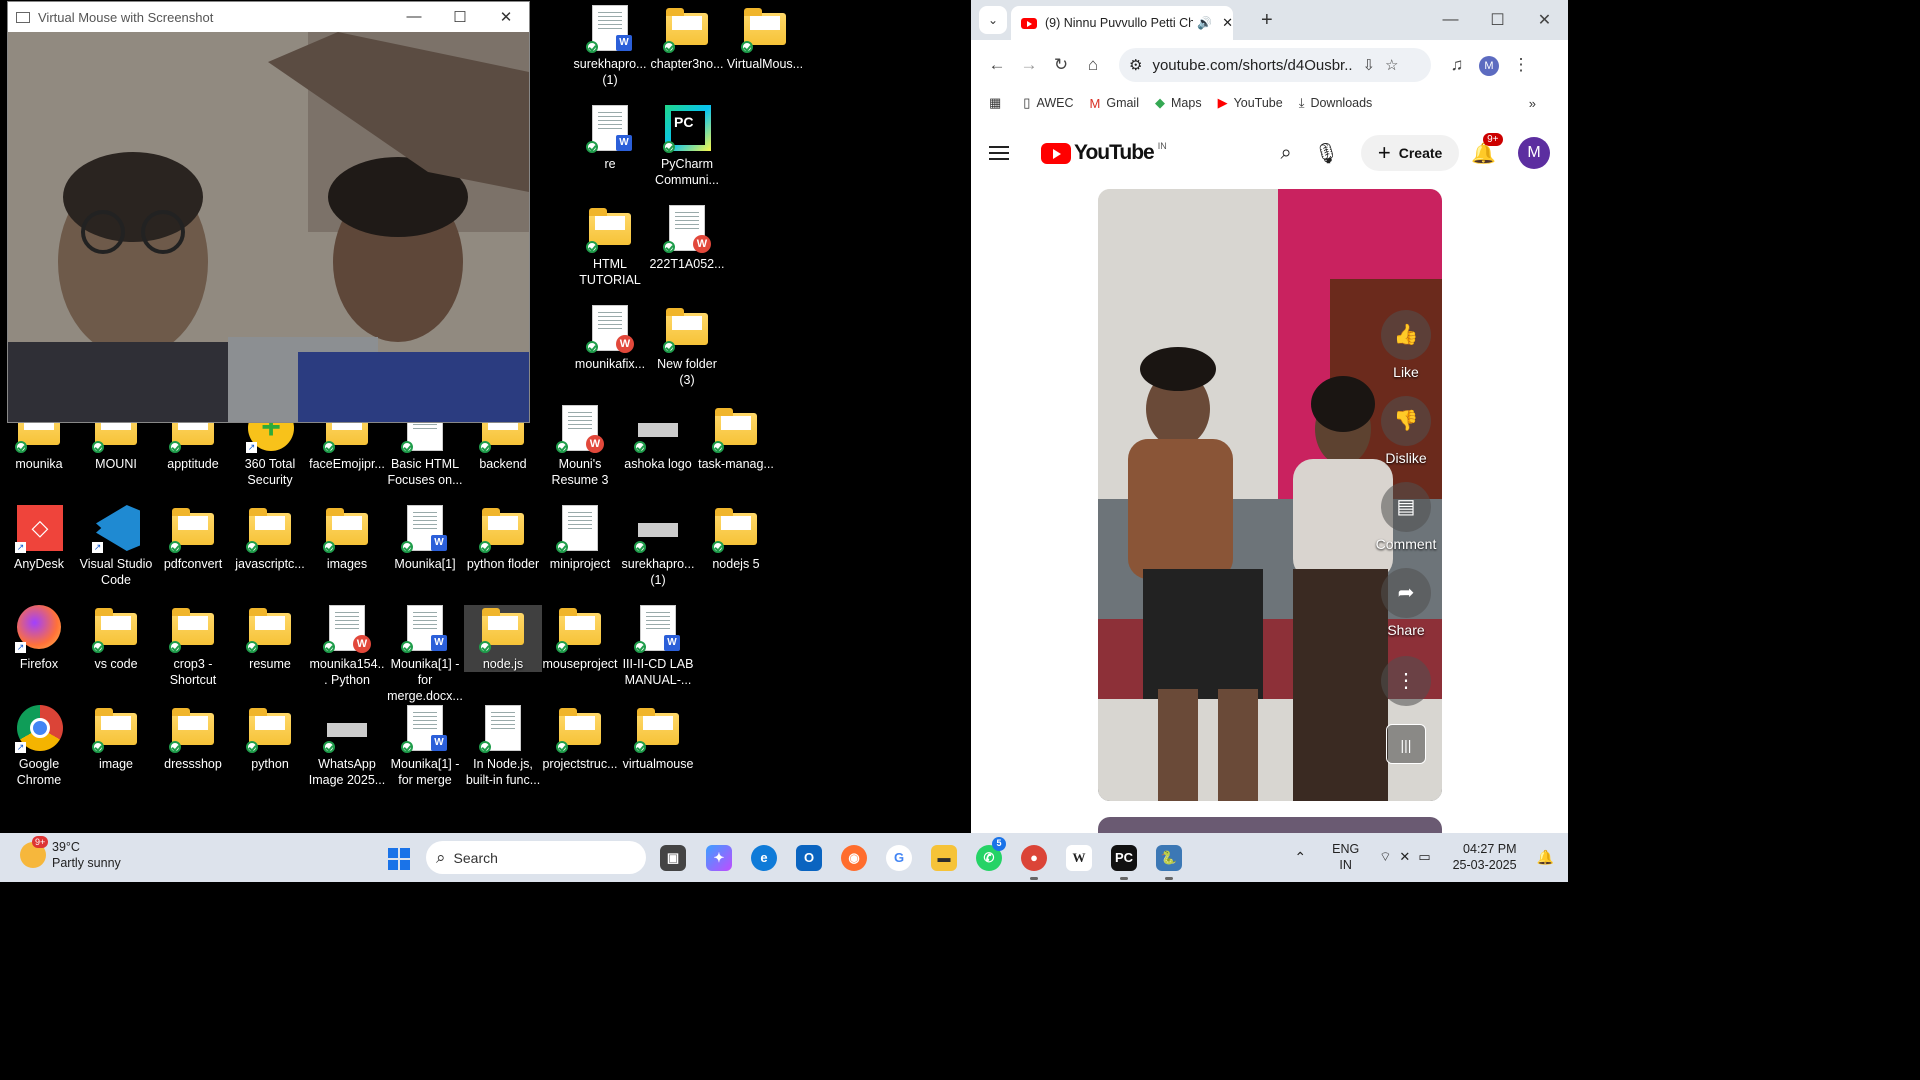  What do you see at coordinates (1406, 507) in the screenshot?
I see `comment-icon: ▤` at bounding box center [1406, 507].